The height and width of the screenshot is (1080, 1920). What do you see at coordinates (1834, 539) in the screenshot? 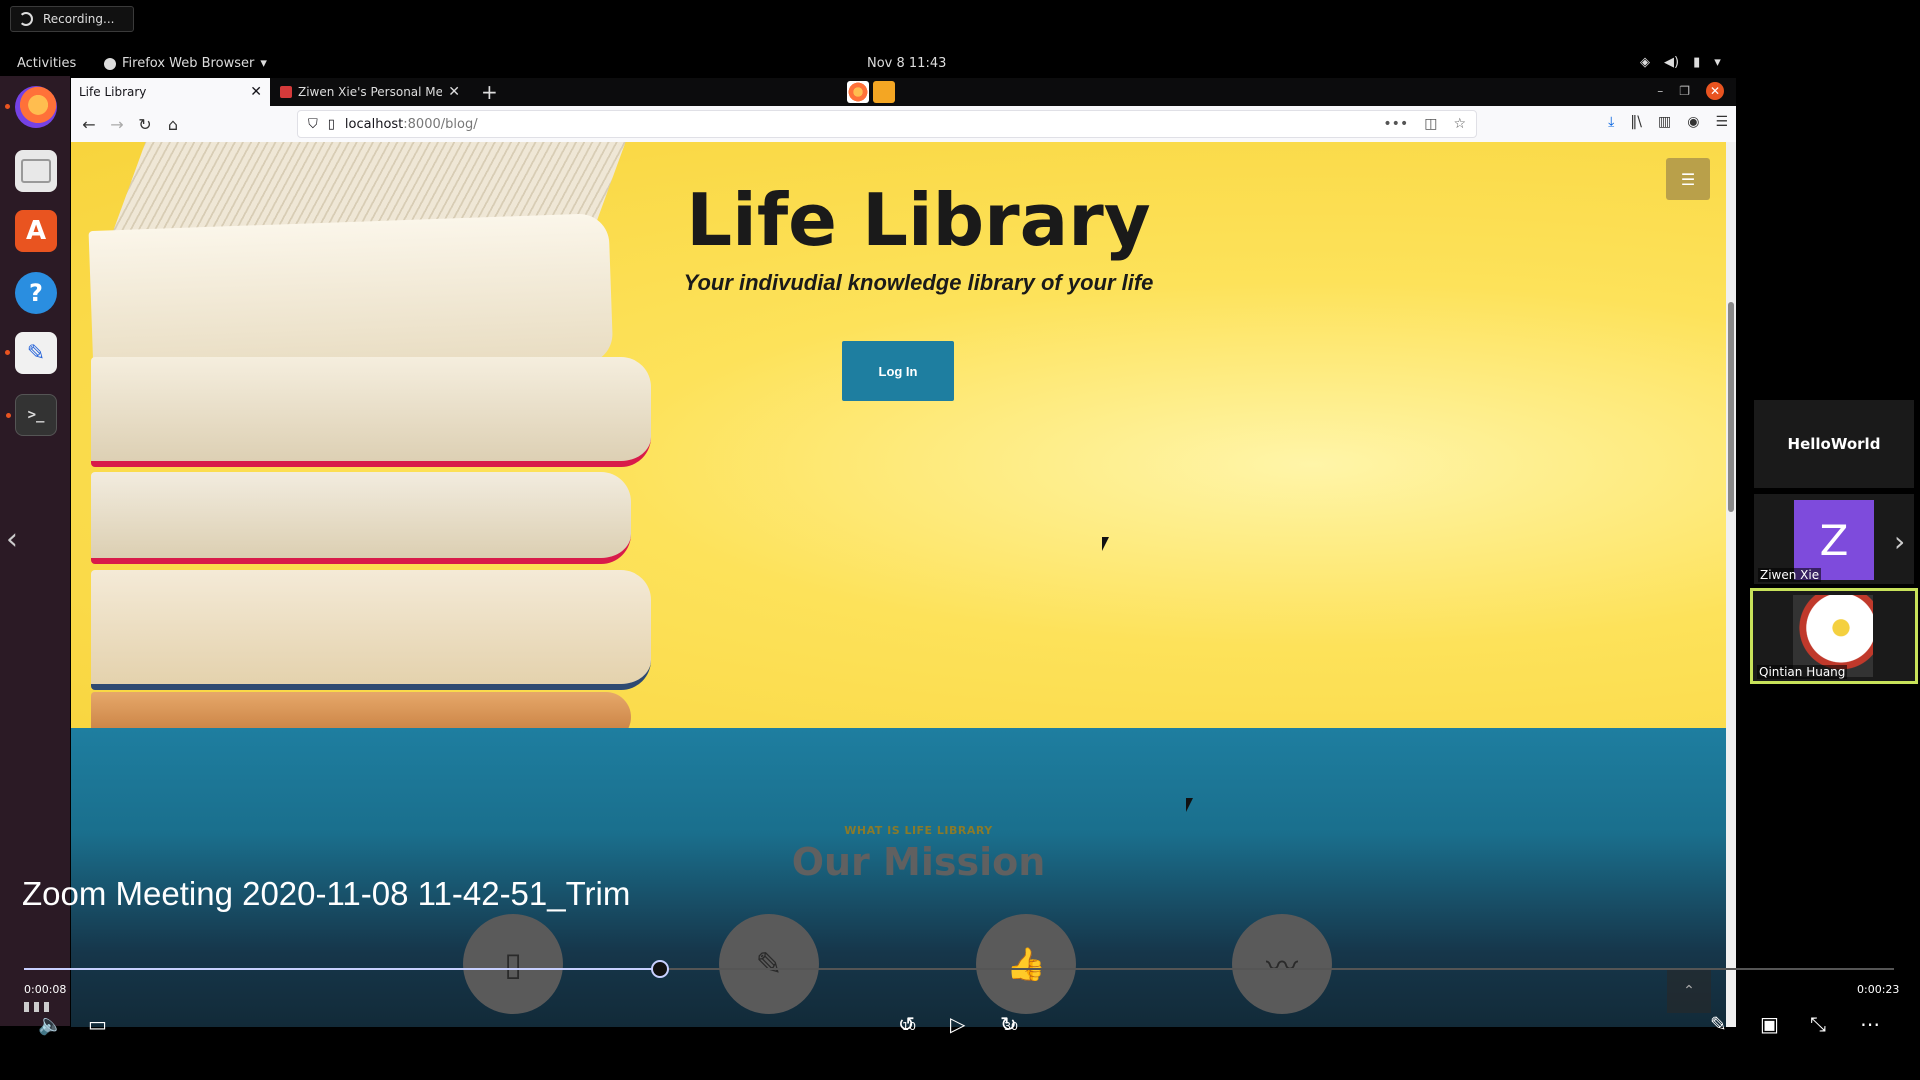
I see `participant-tile: Z Ziwen Xie` at bounding box center [1834, 539].